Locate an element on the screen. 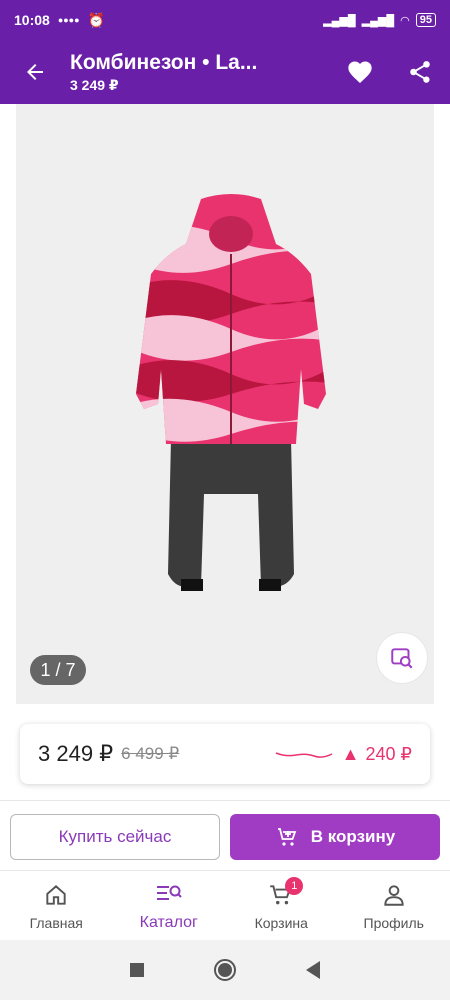  app-bar: Комбинезон • La... 3 249 ₽ is located at coordinates (225, 72).